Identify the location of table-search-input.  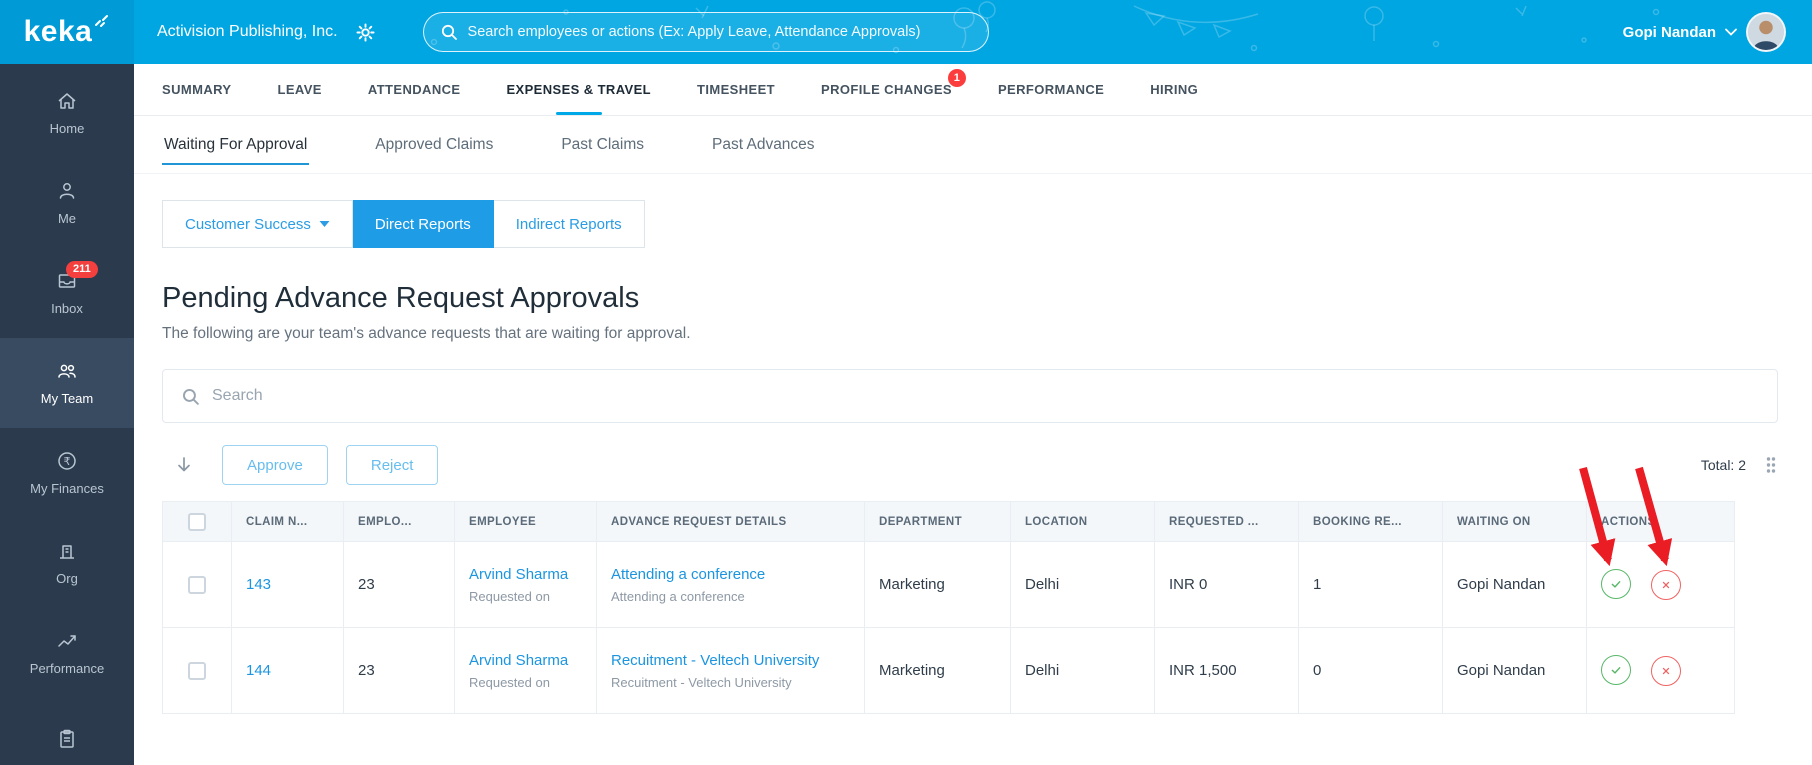
(985, 396).